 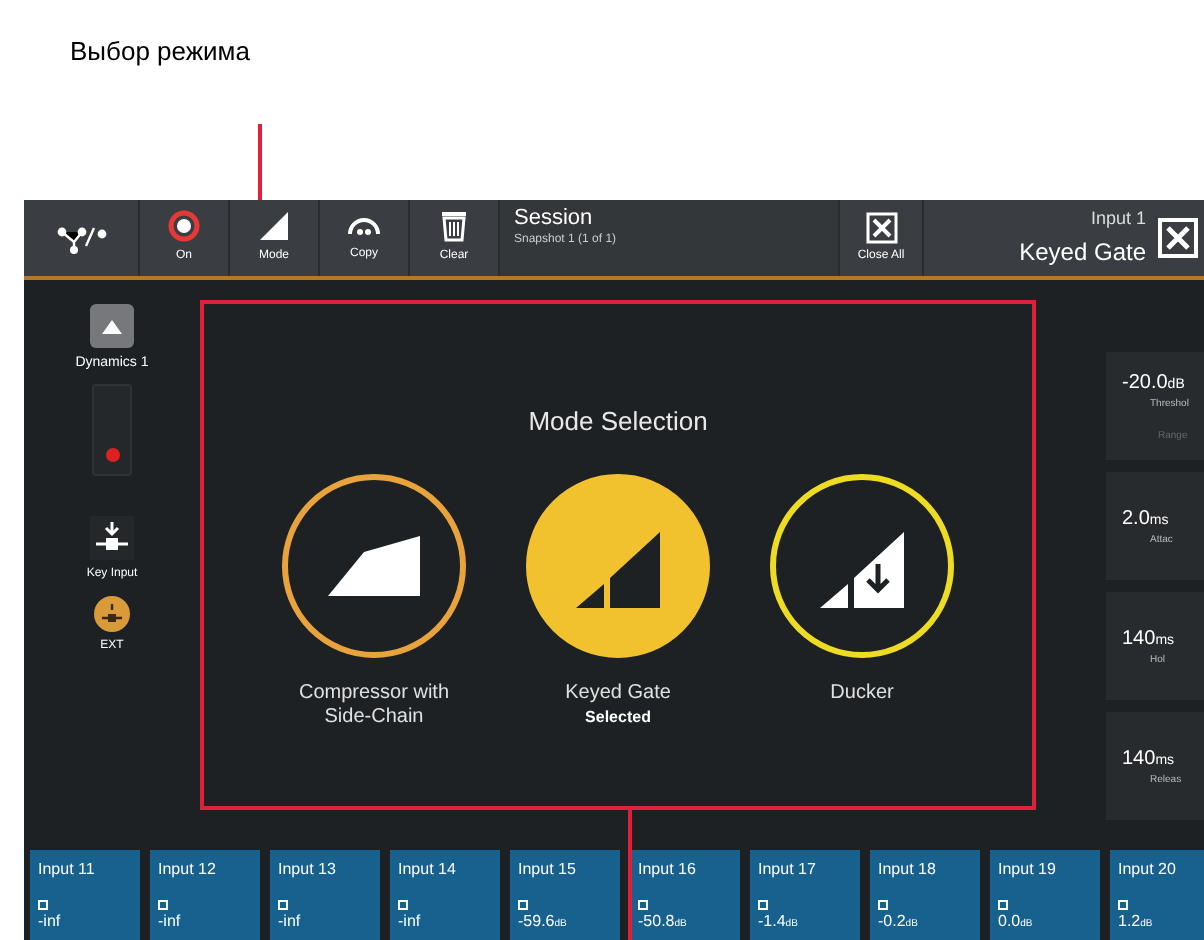 What do you see at coordinates (112, 454) in the screenshot?
I see `led-icon` at bounding box center [112, 454].